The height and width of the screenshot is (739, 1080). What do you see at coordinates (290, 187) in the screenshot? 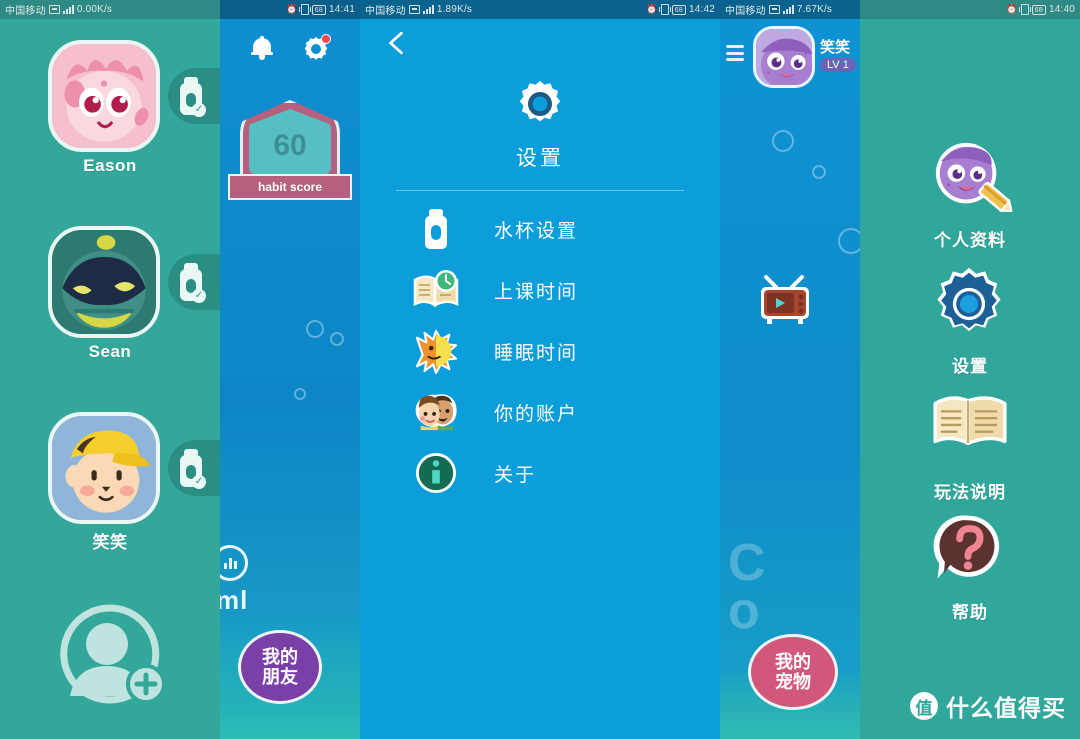
I see `score-caption: habit score` at bounding box center [290, 187].